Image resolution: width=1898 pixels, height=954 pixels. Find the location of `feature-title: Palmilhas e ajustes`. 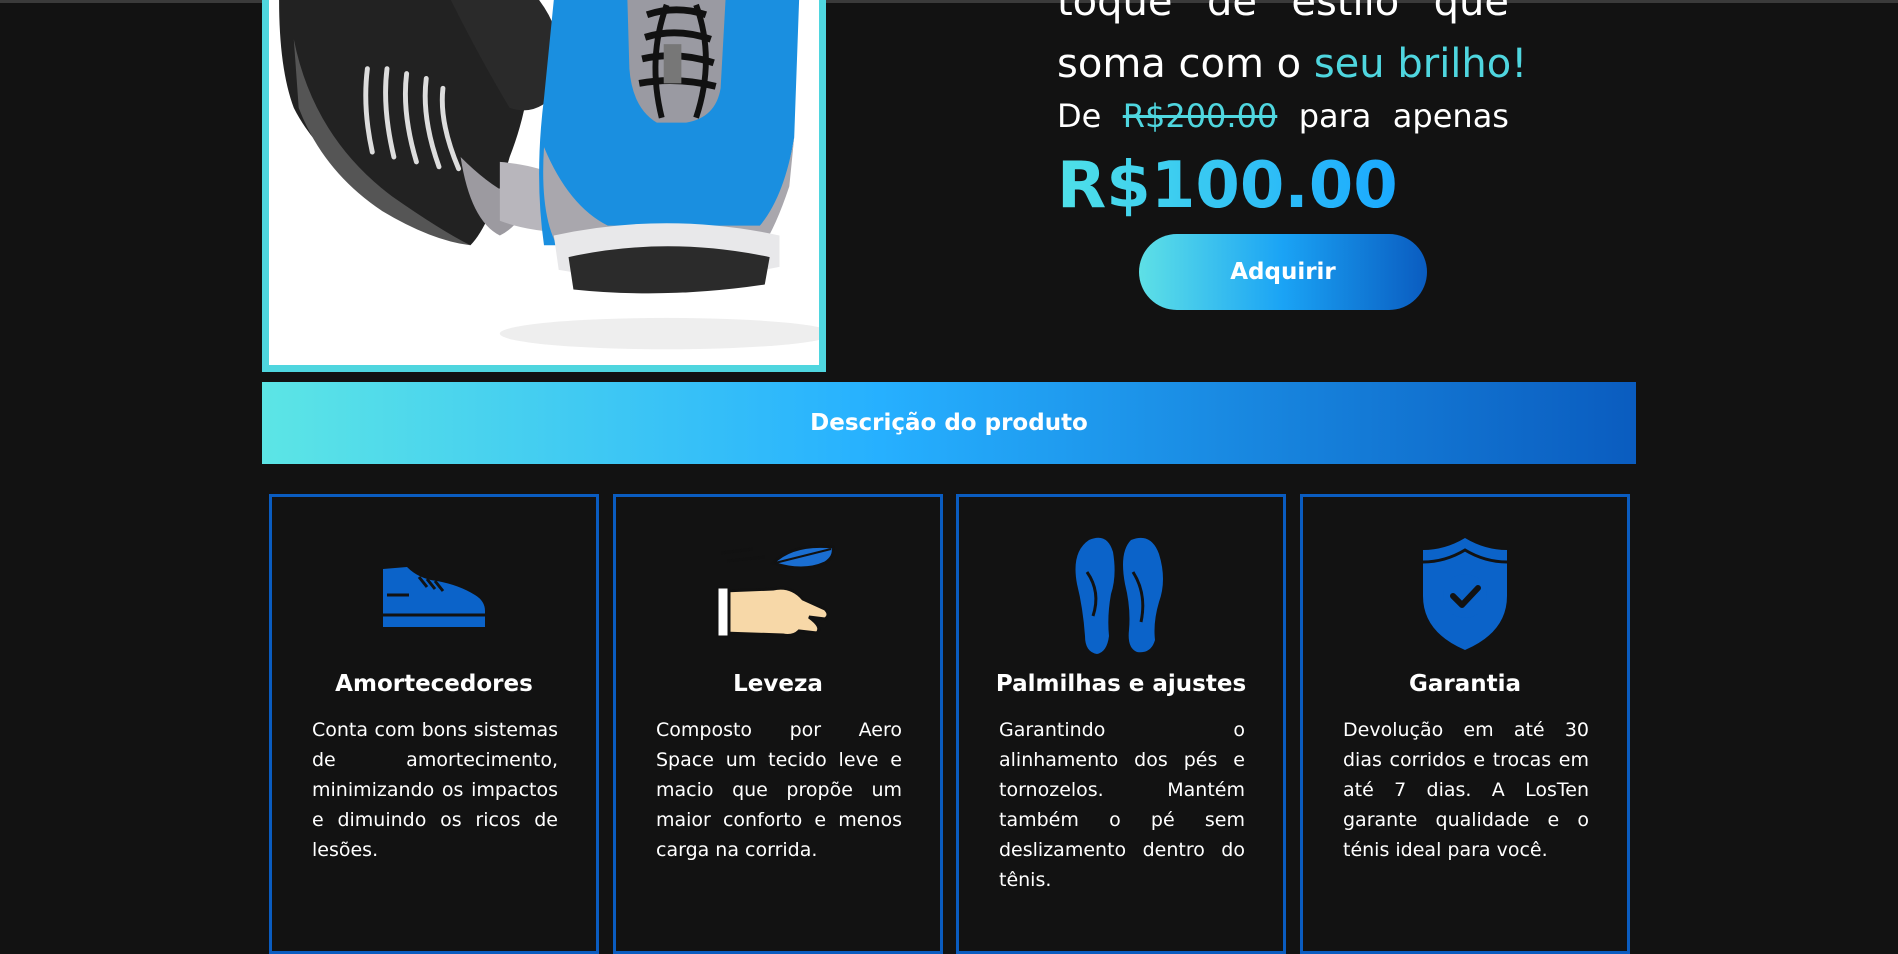

feature-title: Palmilhas e ajustes is located at coordinates (1121, 684).